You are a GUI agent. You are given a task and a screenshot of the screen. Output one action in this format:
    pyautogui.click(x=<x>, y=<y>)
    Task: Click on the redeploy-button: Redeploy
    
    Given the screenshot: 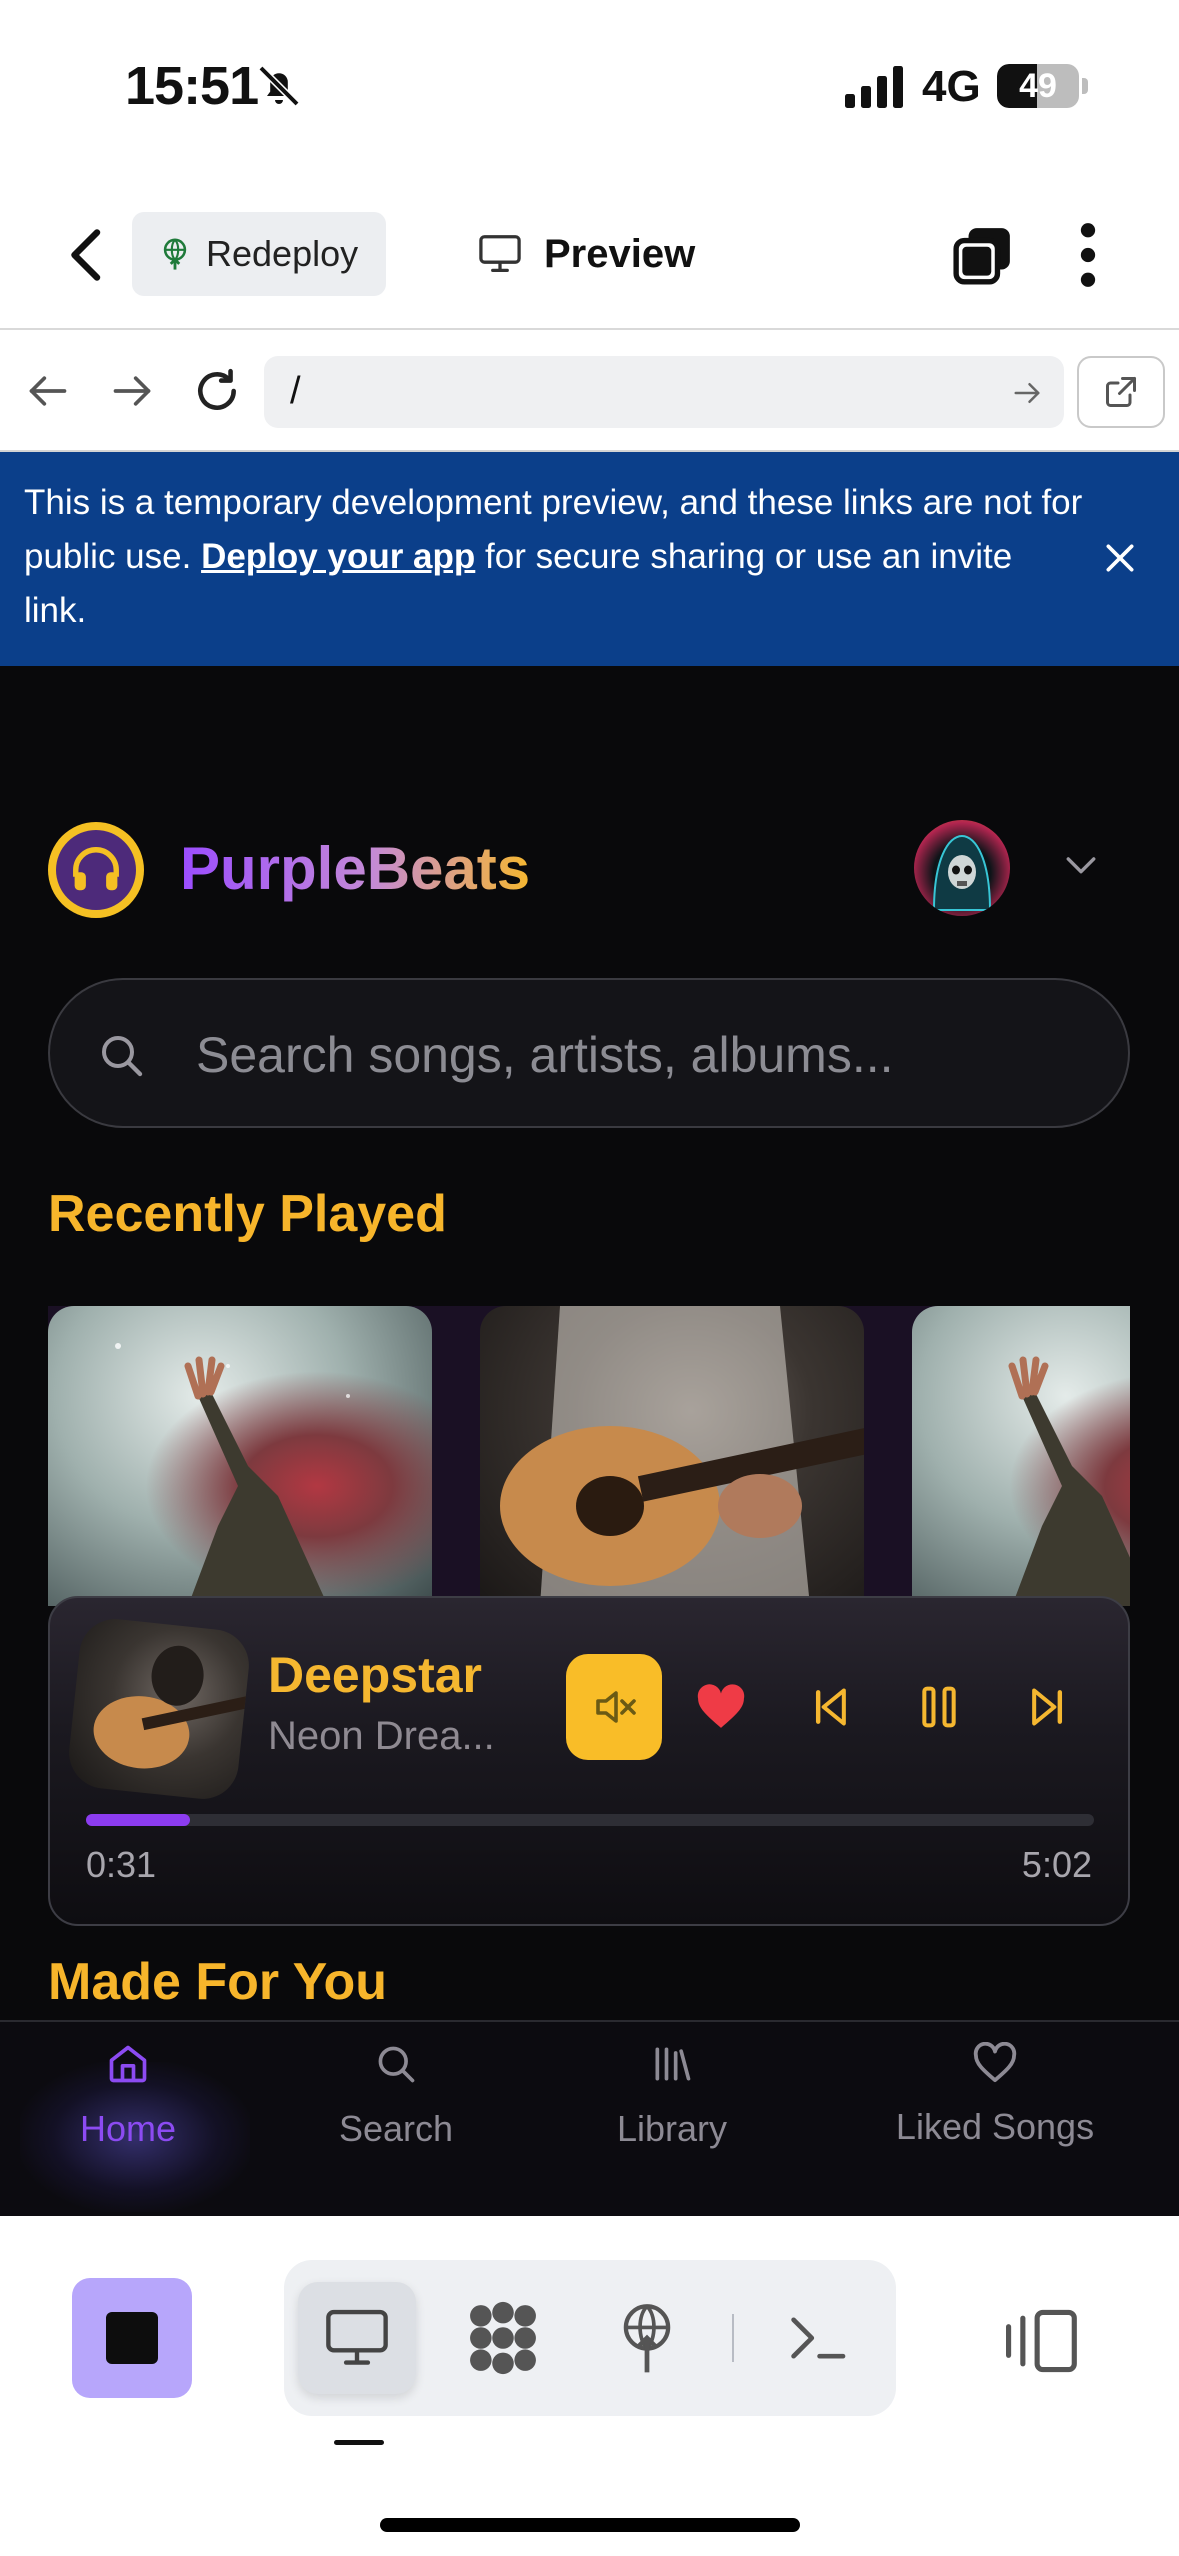 What is the action you would take?
    pyautogui.click(x=259, y=254)
    